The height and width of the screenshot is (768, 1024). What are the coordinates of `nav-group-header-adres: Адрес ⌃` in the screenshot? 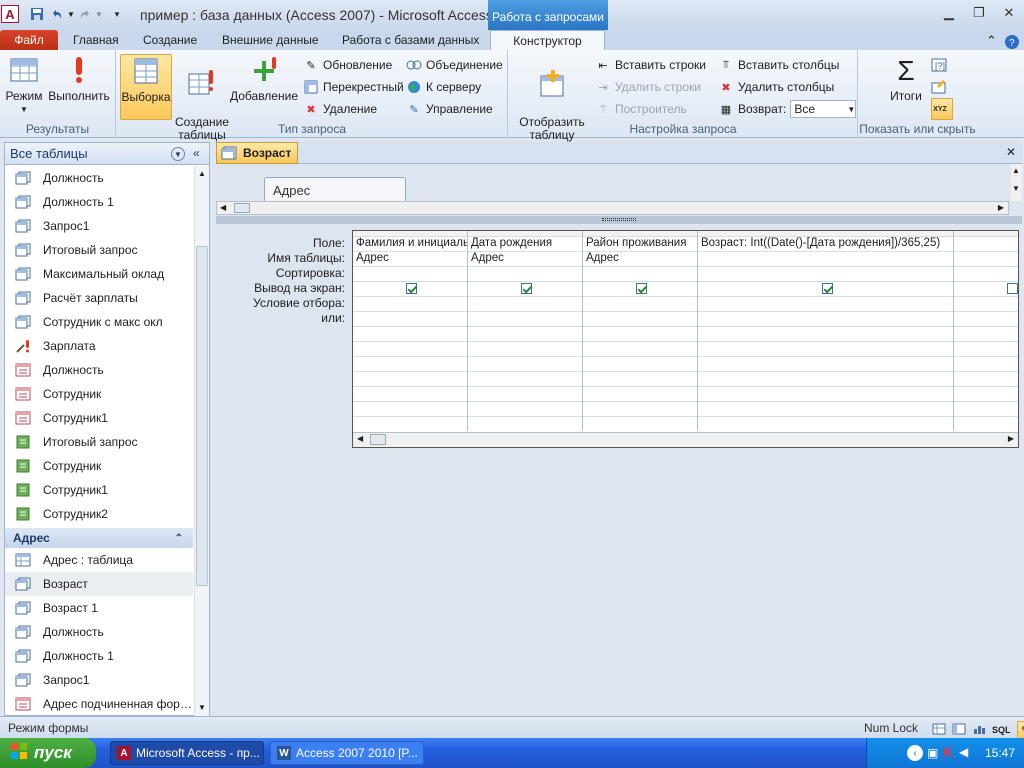 It's located at (99, 538).